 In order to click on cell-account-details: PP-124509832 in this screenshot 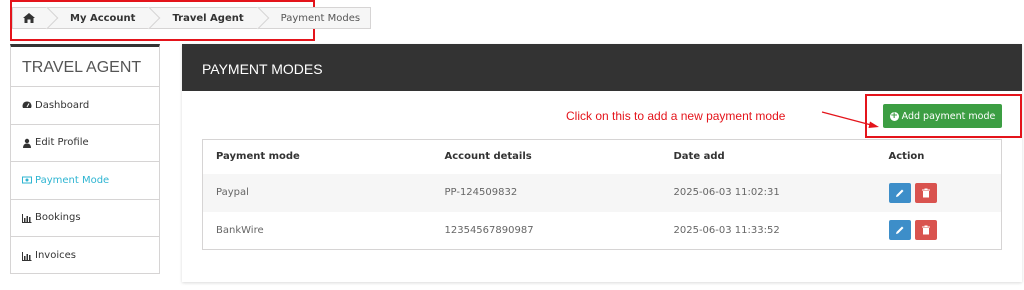, I will do `click(546, 192)`.